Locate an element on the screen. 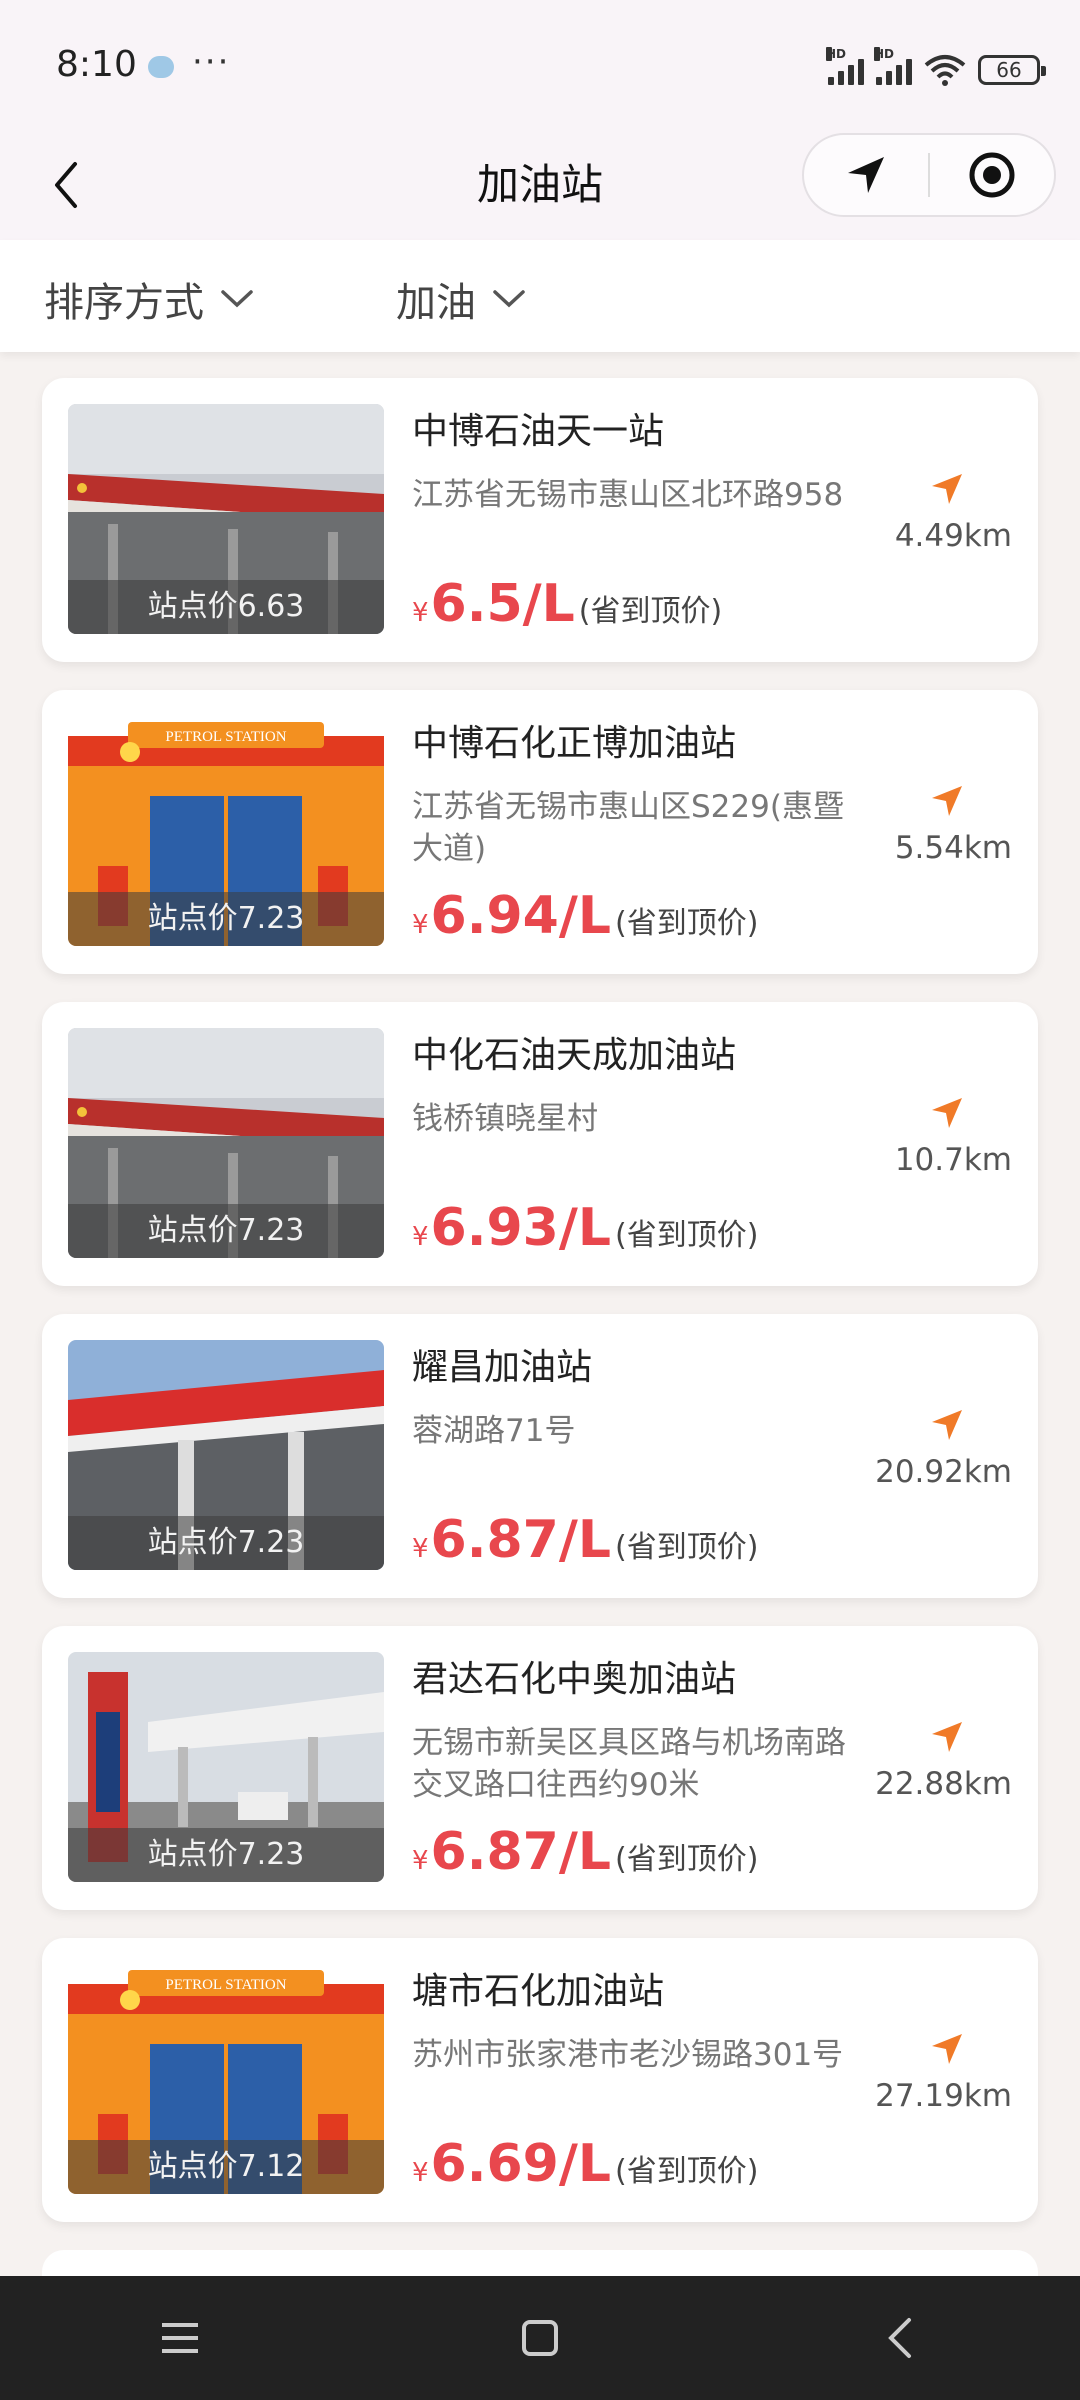 Image resolution: width=1080 pixels, height=2400 pixels. home-button is located at coordinates (540, 2338).